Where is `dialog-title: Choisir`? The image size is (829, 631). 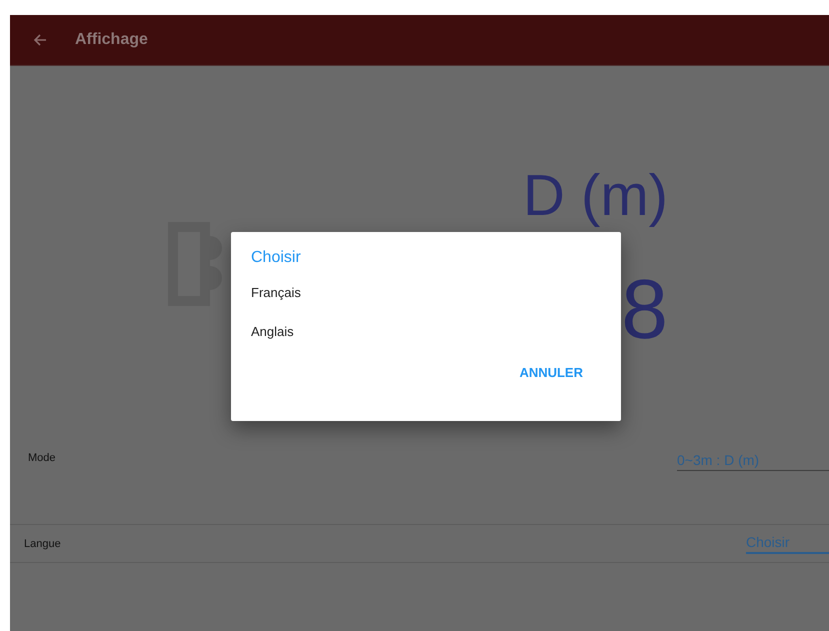
dialog-title: Choisir is located at coordinates (276, 258).